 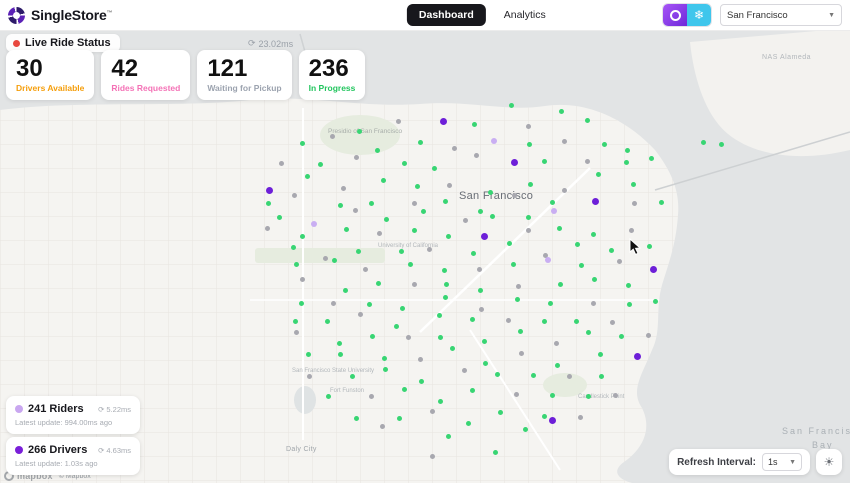 I want to click on stat-waiting-for-pickup: 121 Waiting for Pickup, so click(x=244, y=75).